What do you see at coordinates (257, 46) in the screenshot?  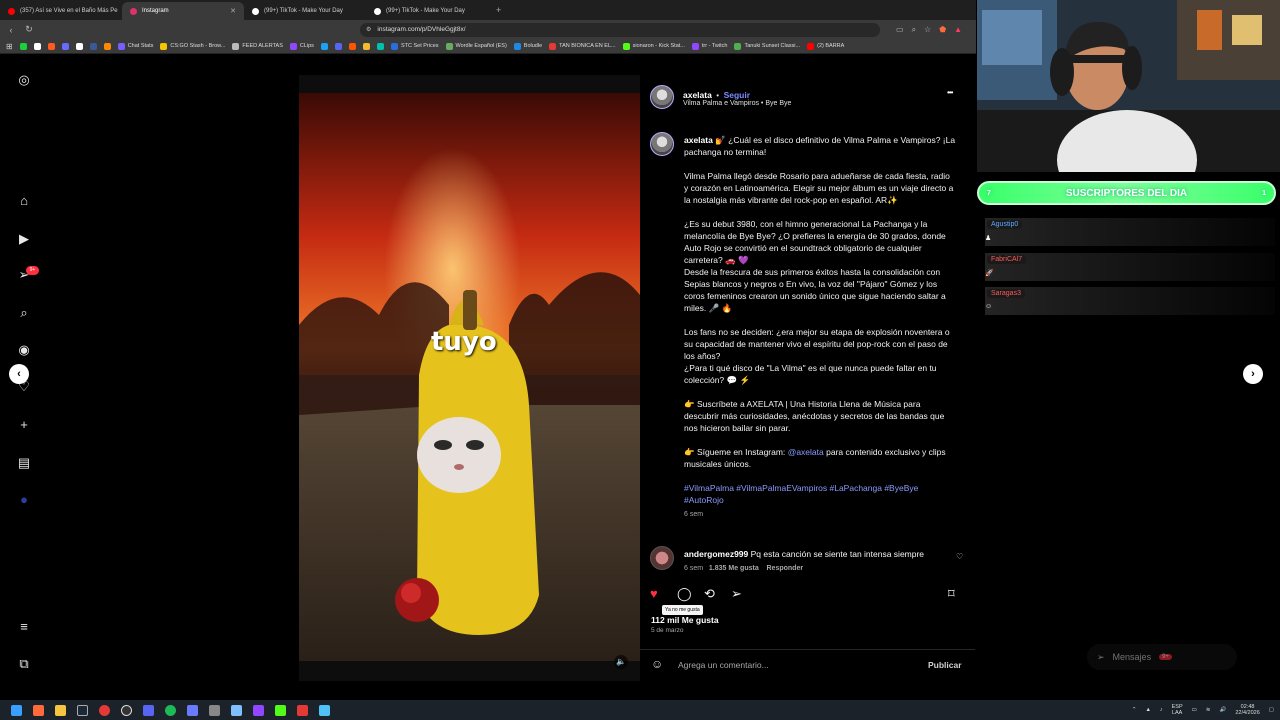 I see `bookmark-item: FEED ALERTAS` at bounding box center [257, 46].